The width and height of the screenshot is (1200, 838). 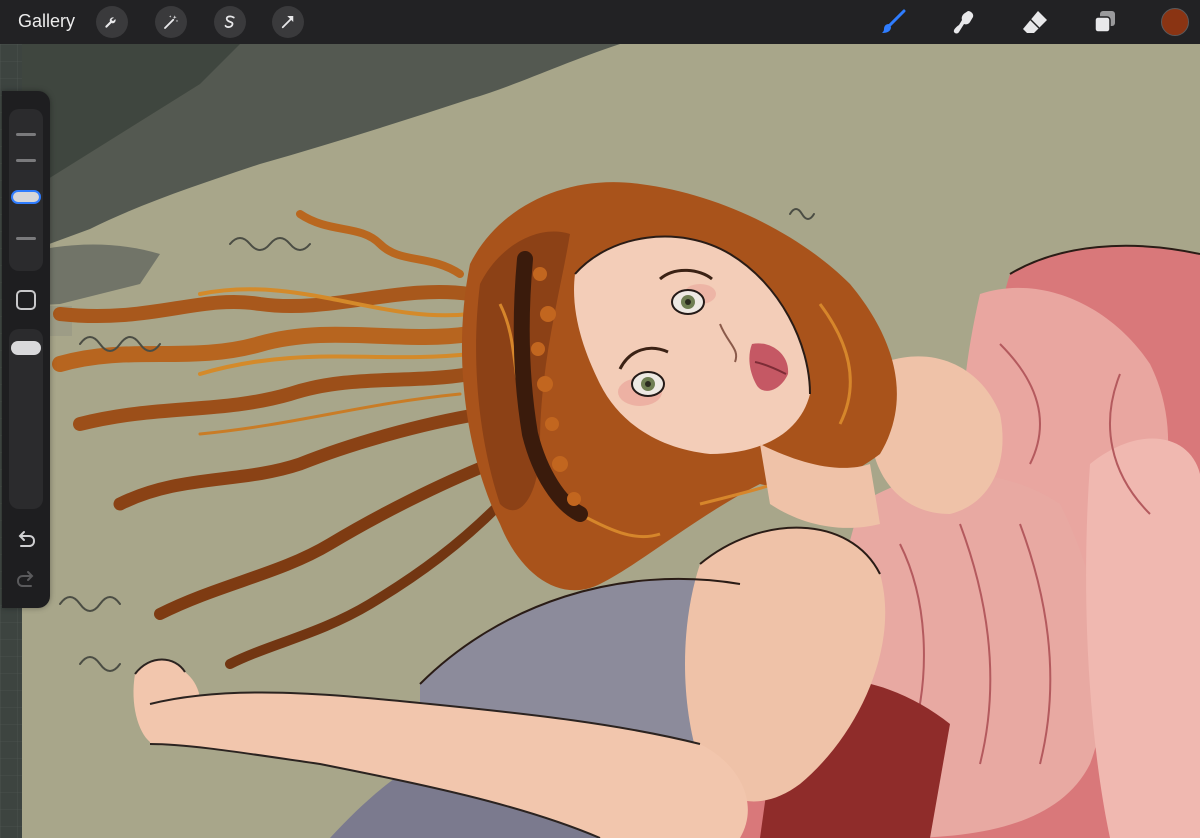 I want to click on left-sidebar, so click(x=26, y=349).